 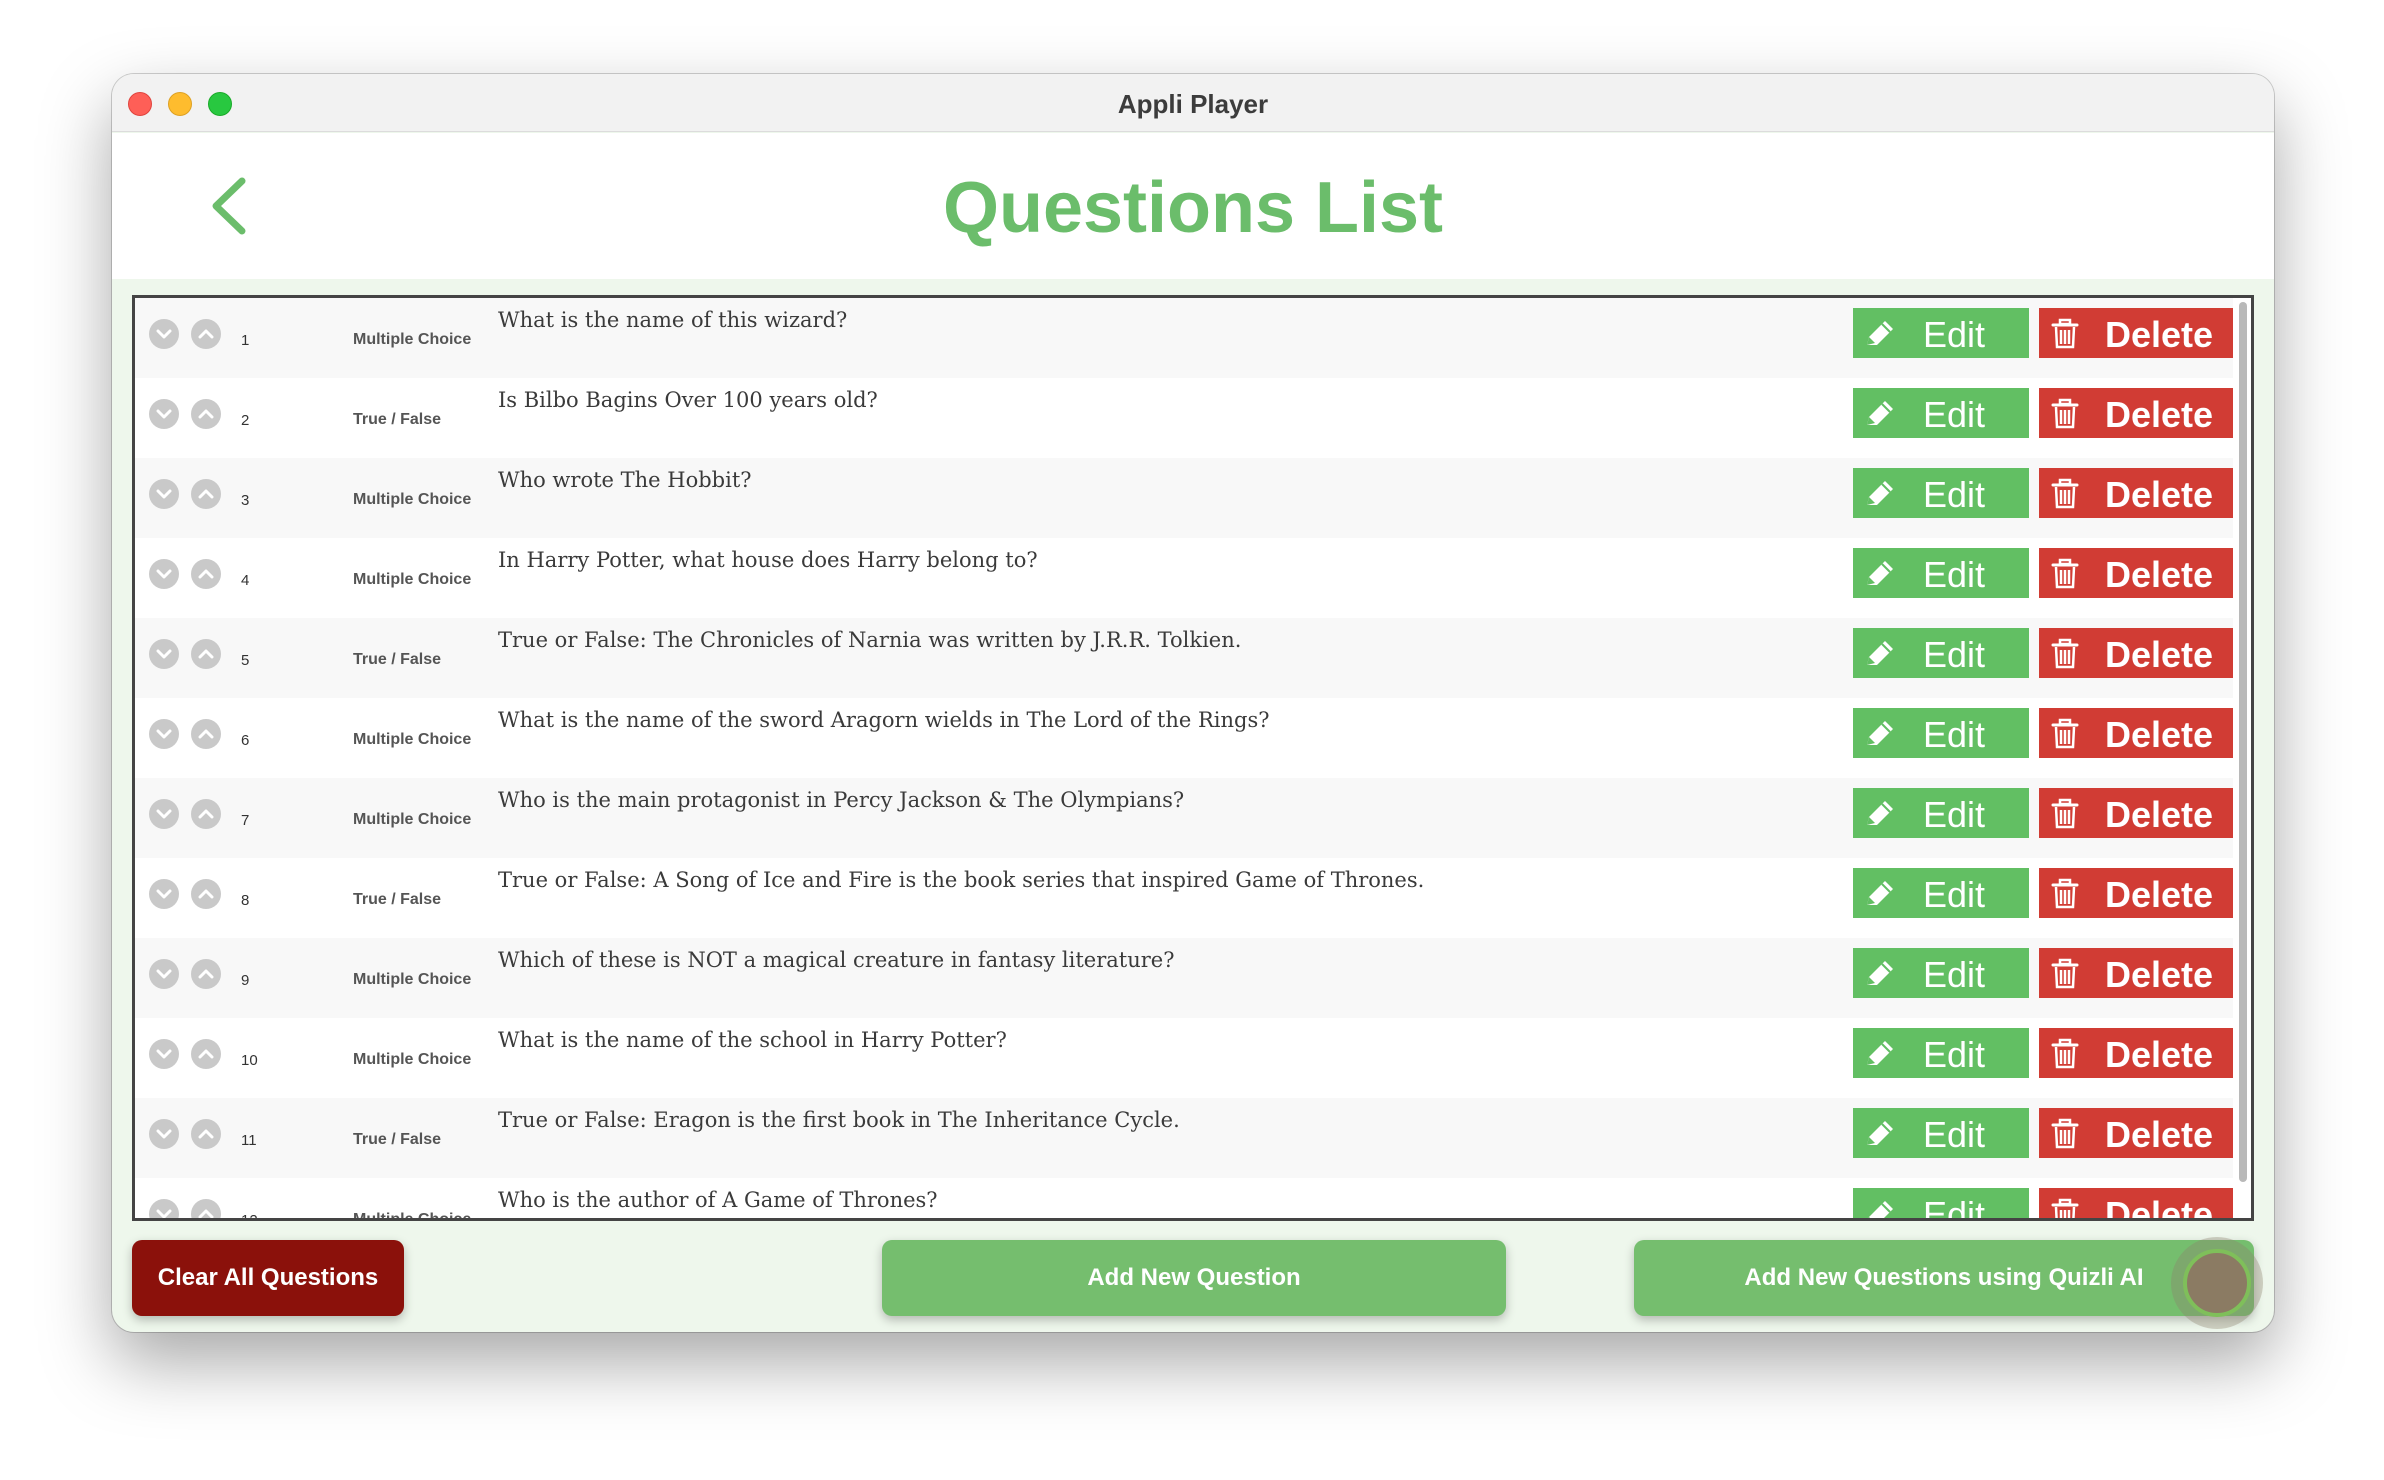 What do you see at coordinates (625, 480) in the screenshot?
I see `question-text: Who wrote The Hobbit?` at bounding box center [625, 480].